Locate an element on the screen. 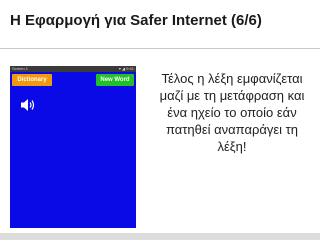  status-bar-title: Screen 1 is located at coordinates (20, 68).